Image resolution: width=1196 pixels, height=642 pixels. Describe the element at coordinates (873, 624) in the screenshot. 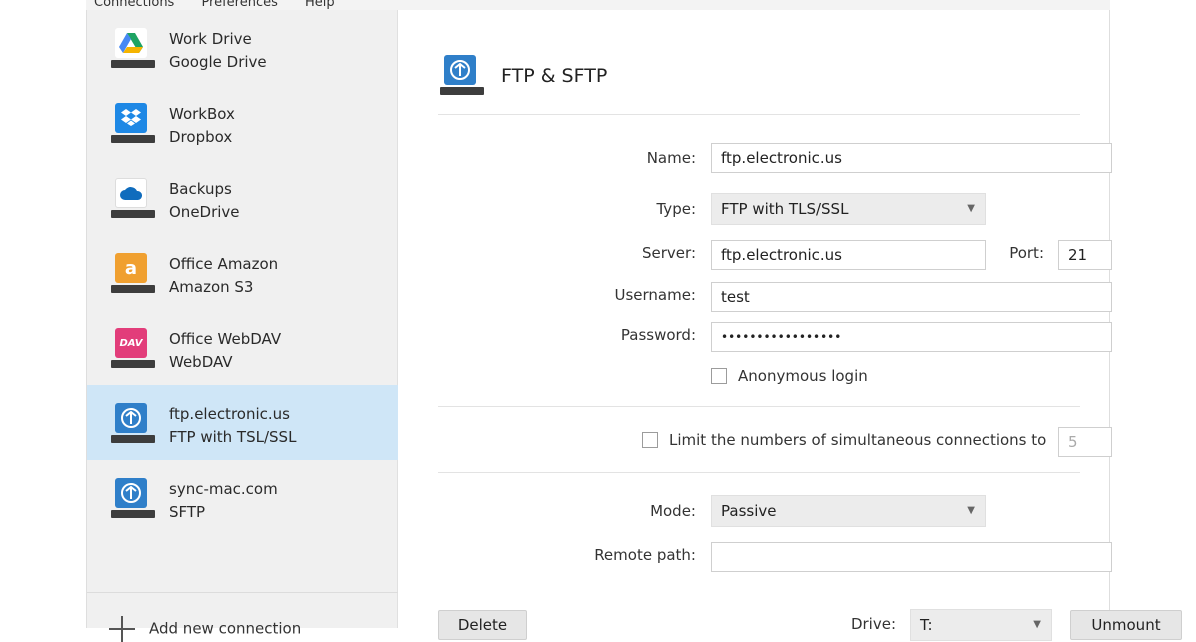

I see `drive-label: Drive:` at that location.